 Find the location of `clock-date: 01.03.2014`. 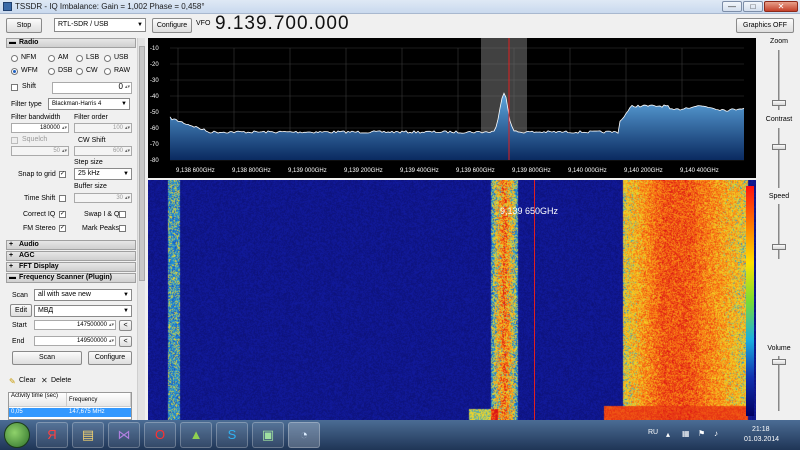

clock-date: 01.03.2014 is located at coordinates (761, 439).